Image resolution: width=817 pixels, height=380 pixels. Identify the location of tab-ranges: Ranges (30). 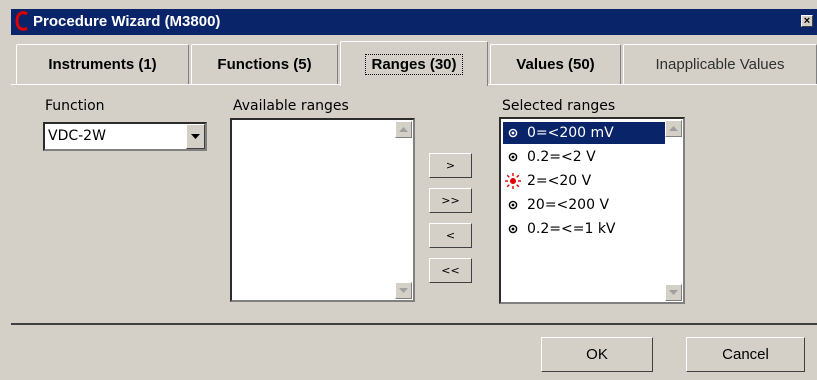
(414, 63).